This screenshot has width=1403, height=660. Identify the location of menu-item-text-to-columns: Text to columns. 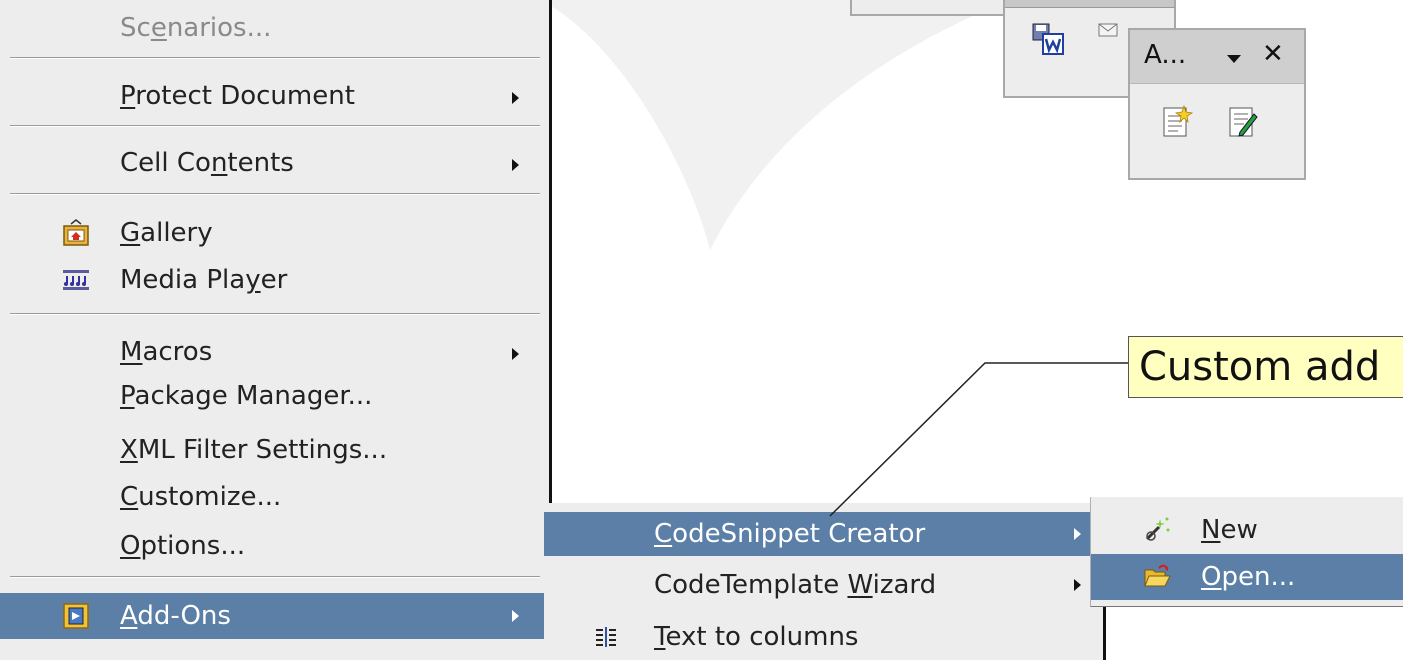
(823, 637).